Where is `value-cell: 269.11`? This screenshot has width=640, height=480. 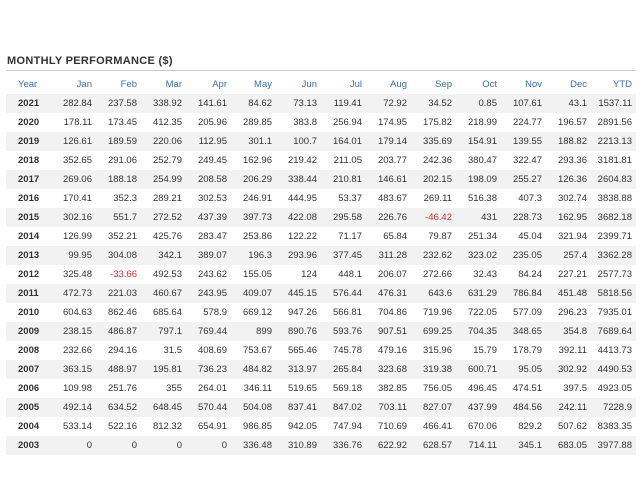
value-cell: 269.11 is located at coordinates (433, 198).